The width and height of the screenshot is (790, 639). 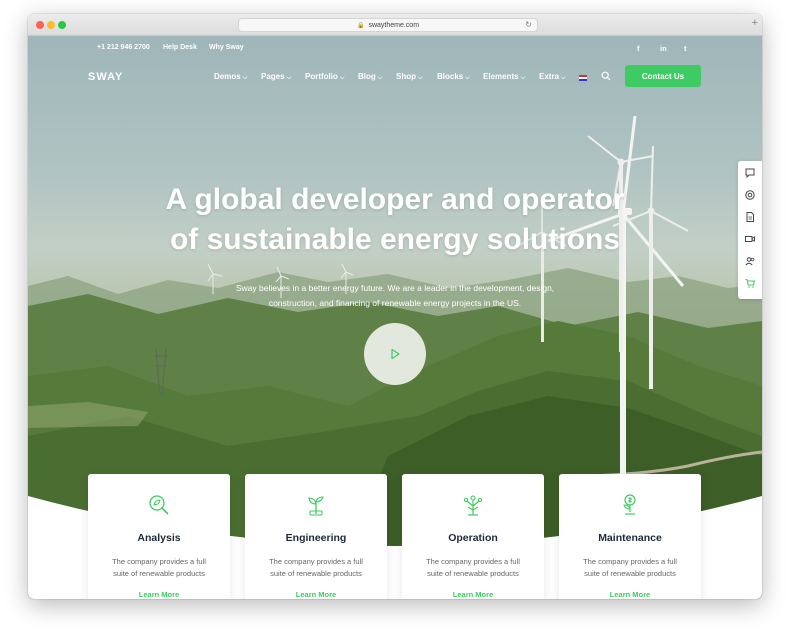 What do you see at coordinates (51, 25) in the screenshot?
I see `minimize-window-button` at bounding box center [51, 25].